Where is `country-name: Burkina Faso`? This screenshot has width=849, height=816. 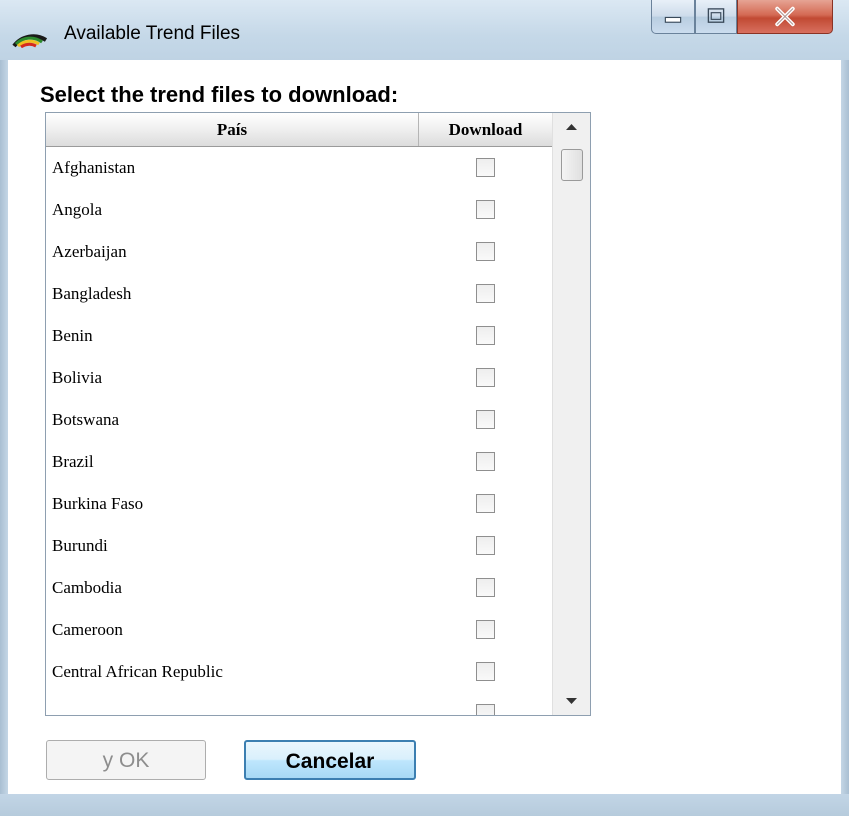
country-name: Burkina Faso is located at coordinates (98, 503).